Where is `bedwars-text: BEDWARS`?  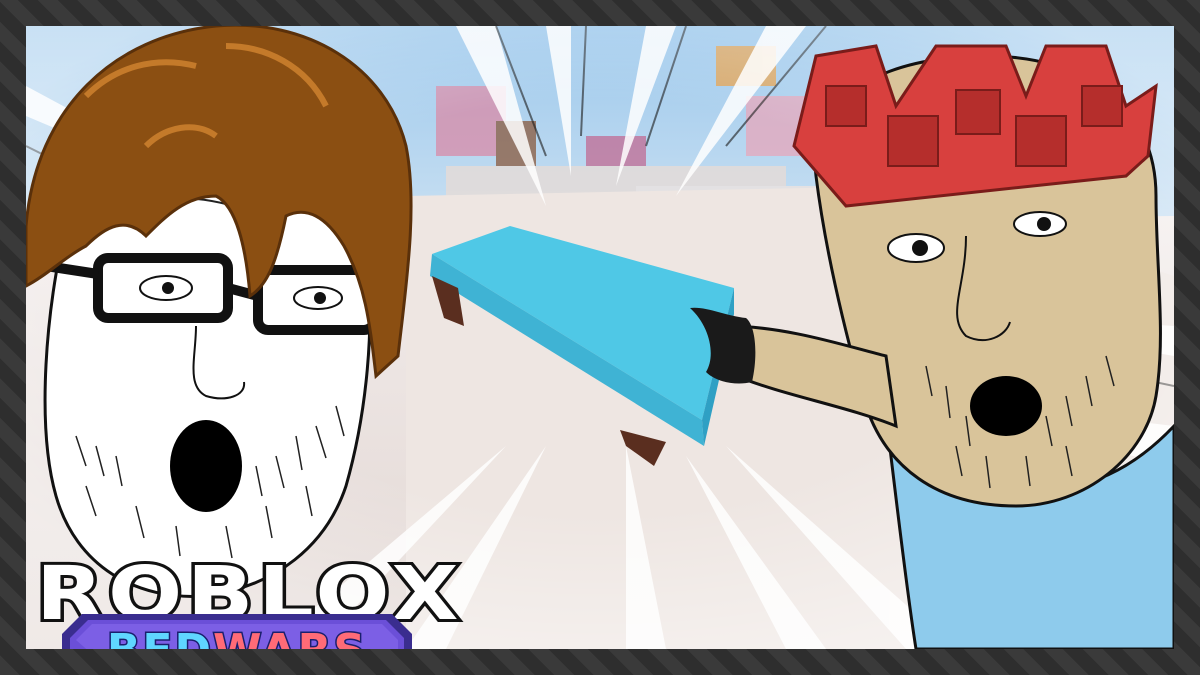
bedwars-text: BEDWARS is located at coordinates (237, 631).